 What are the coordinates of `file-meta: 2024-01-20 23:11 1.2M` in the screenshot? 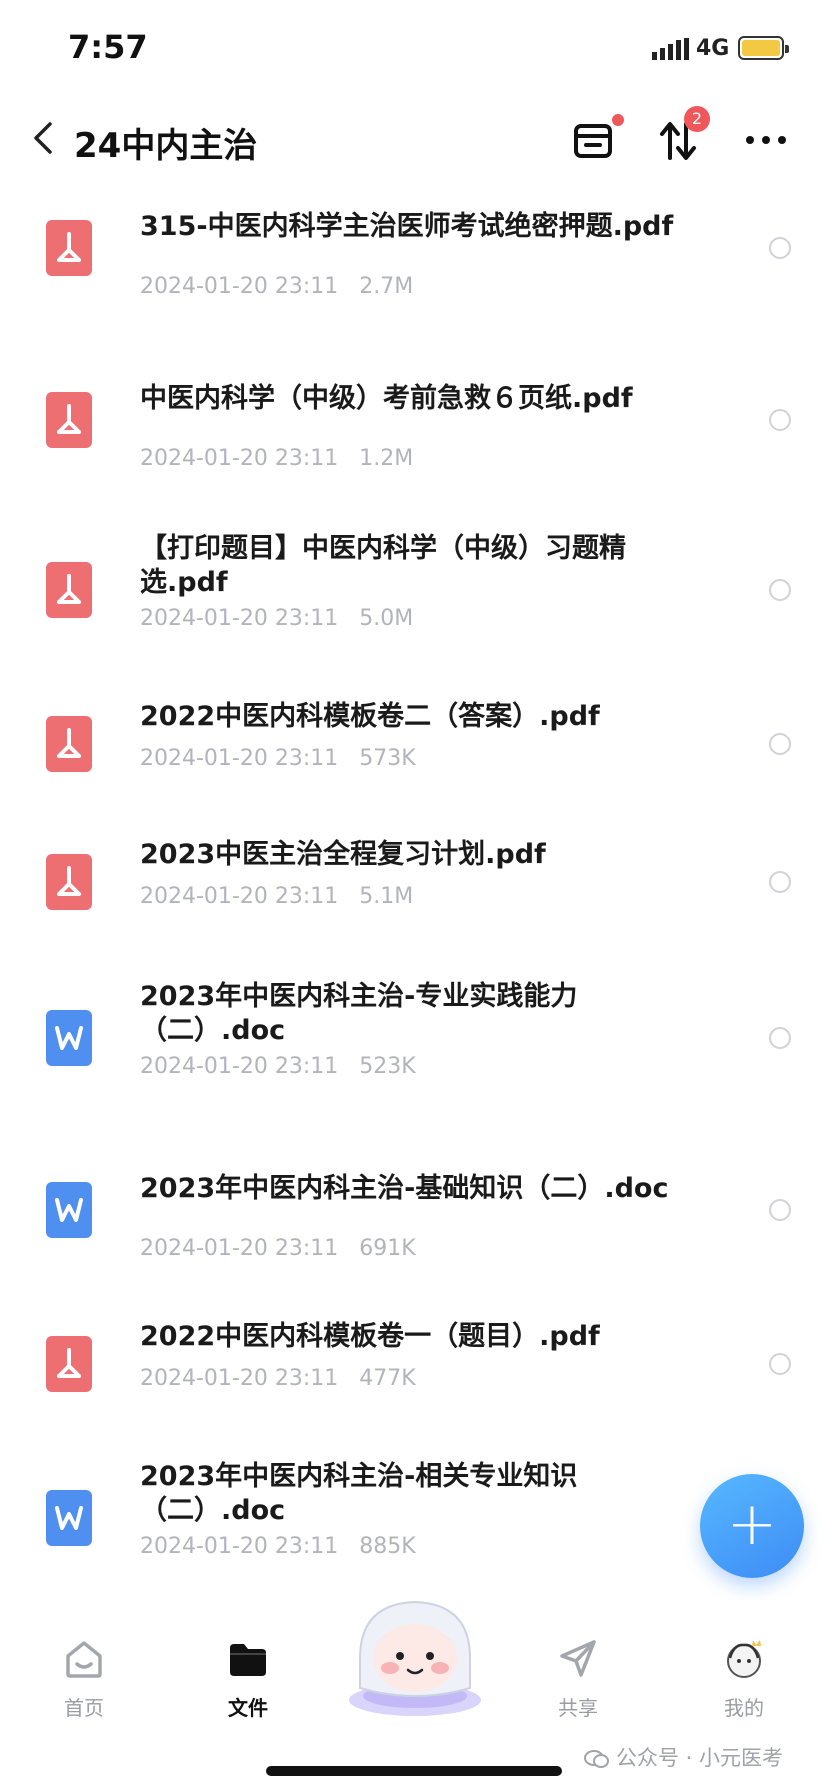 It's located at (276, 458).